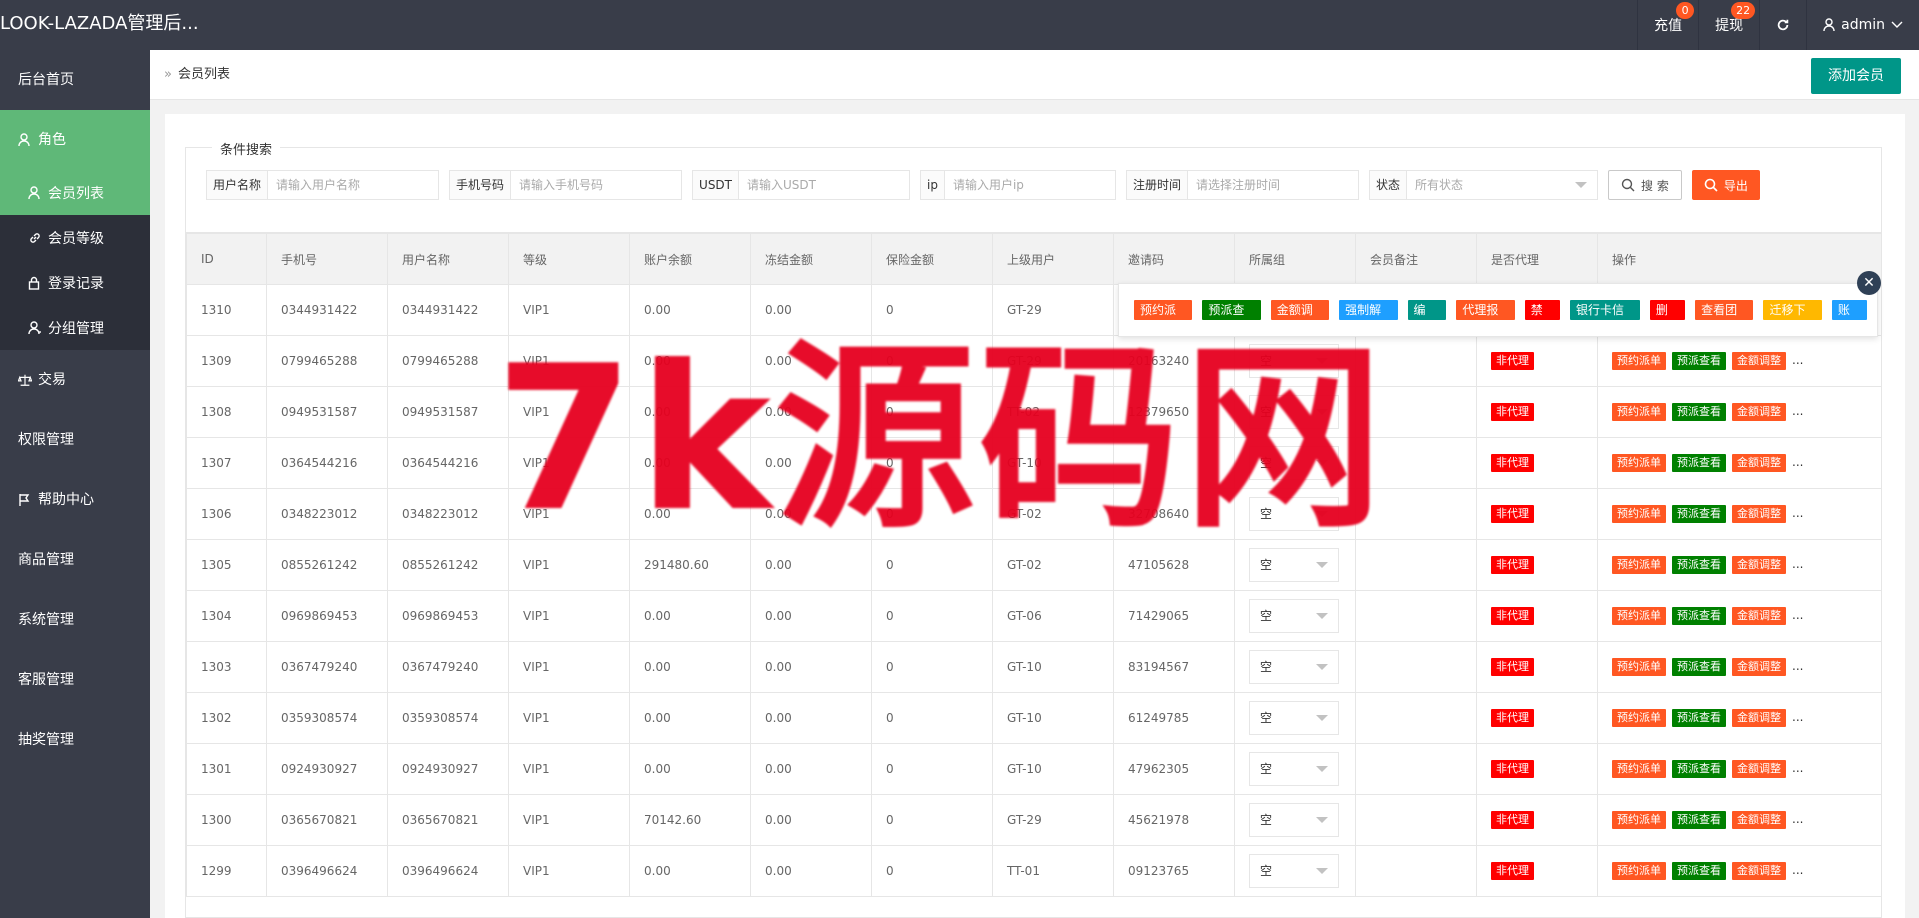 The image size is (1919, 918). Describe the element at coordinates (75, 620) in the screenshot. I see `sidebar-item-system: 系统管理` at that location.